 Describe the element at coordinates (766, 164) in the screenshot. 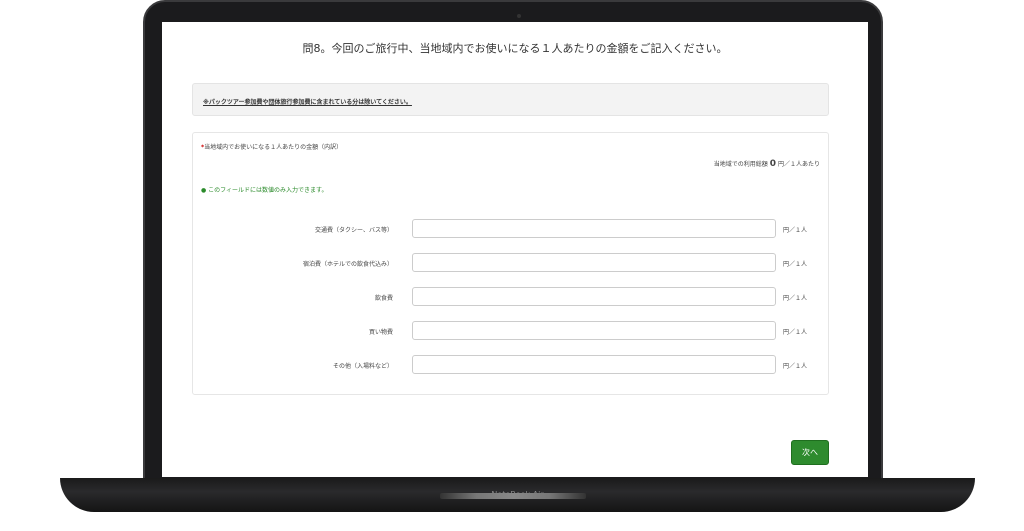

I see `total-summary: 当地域での利用総額 0 円／１人あたり` at that location.